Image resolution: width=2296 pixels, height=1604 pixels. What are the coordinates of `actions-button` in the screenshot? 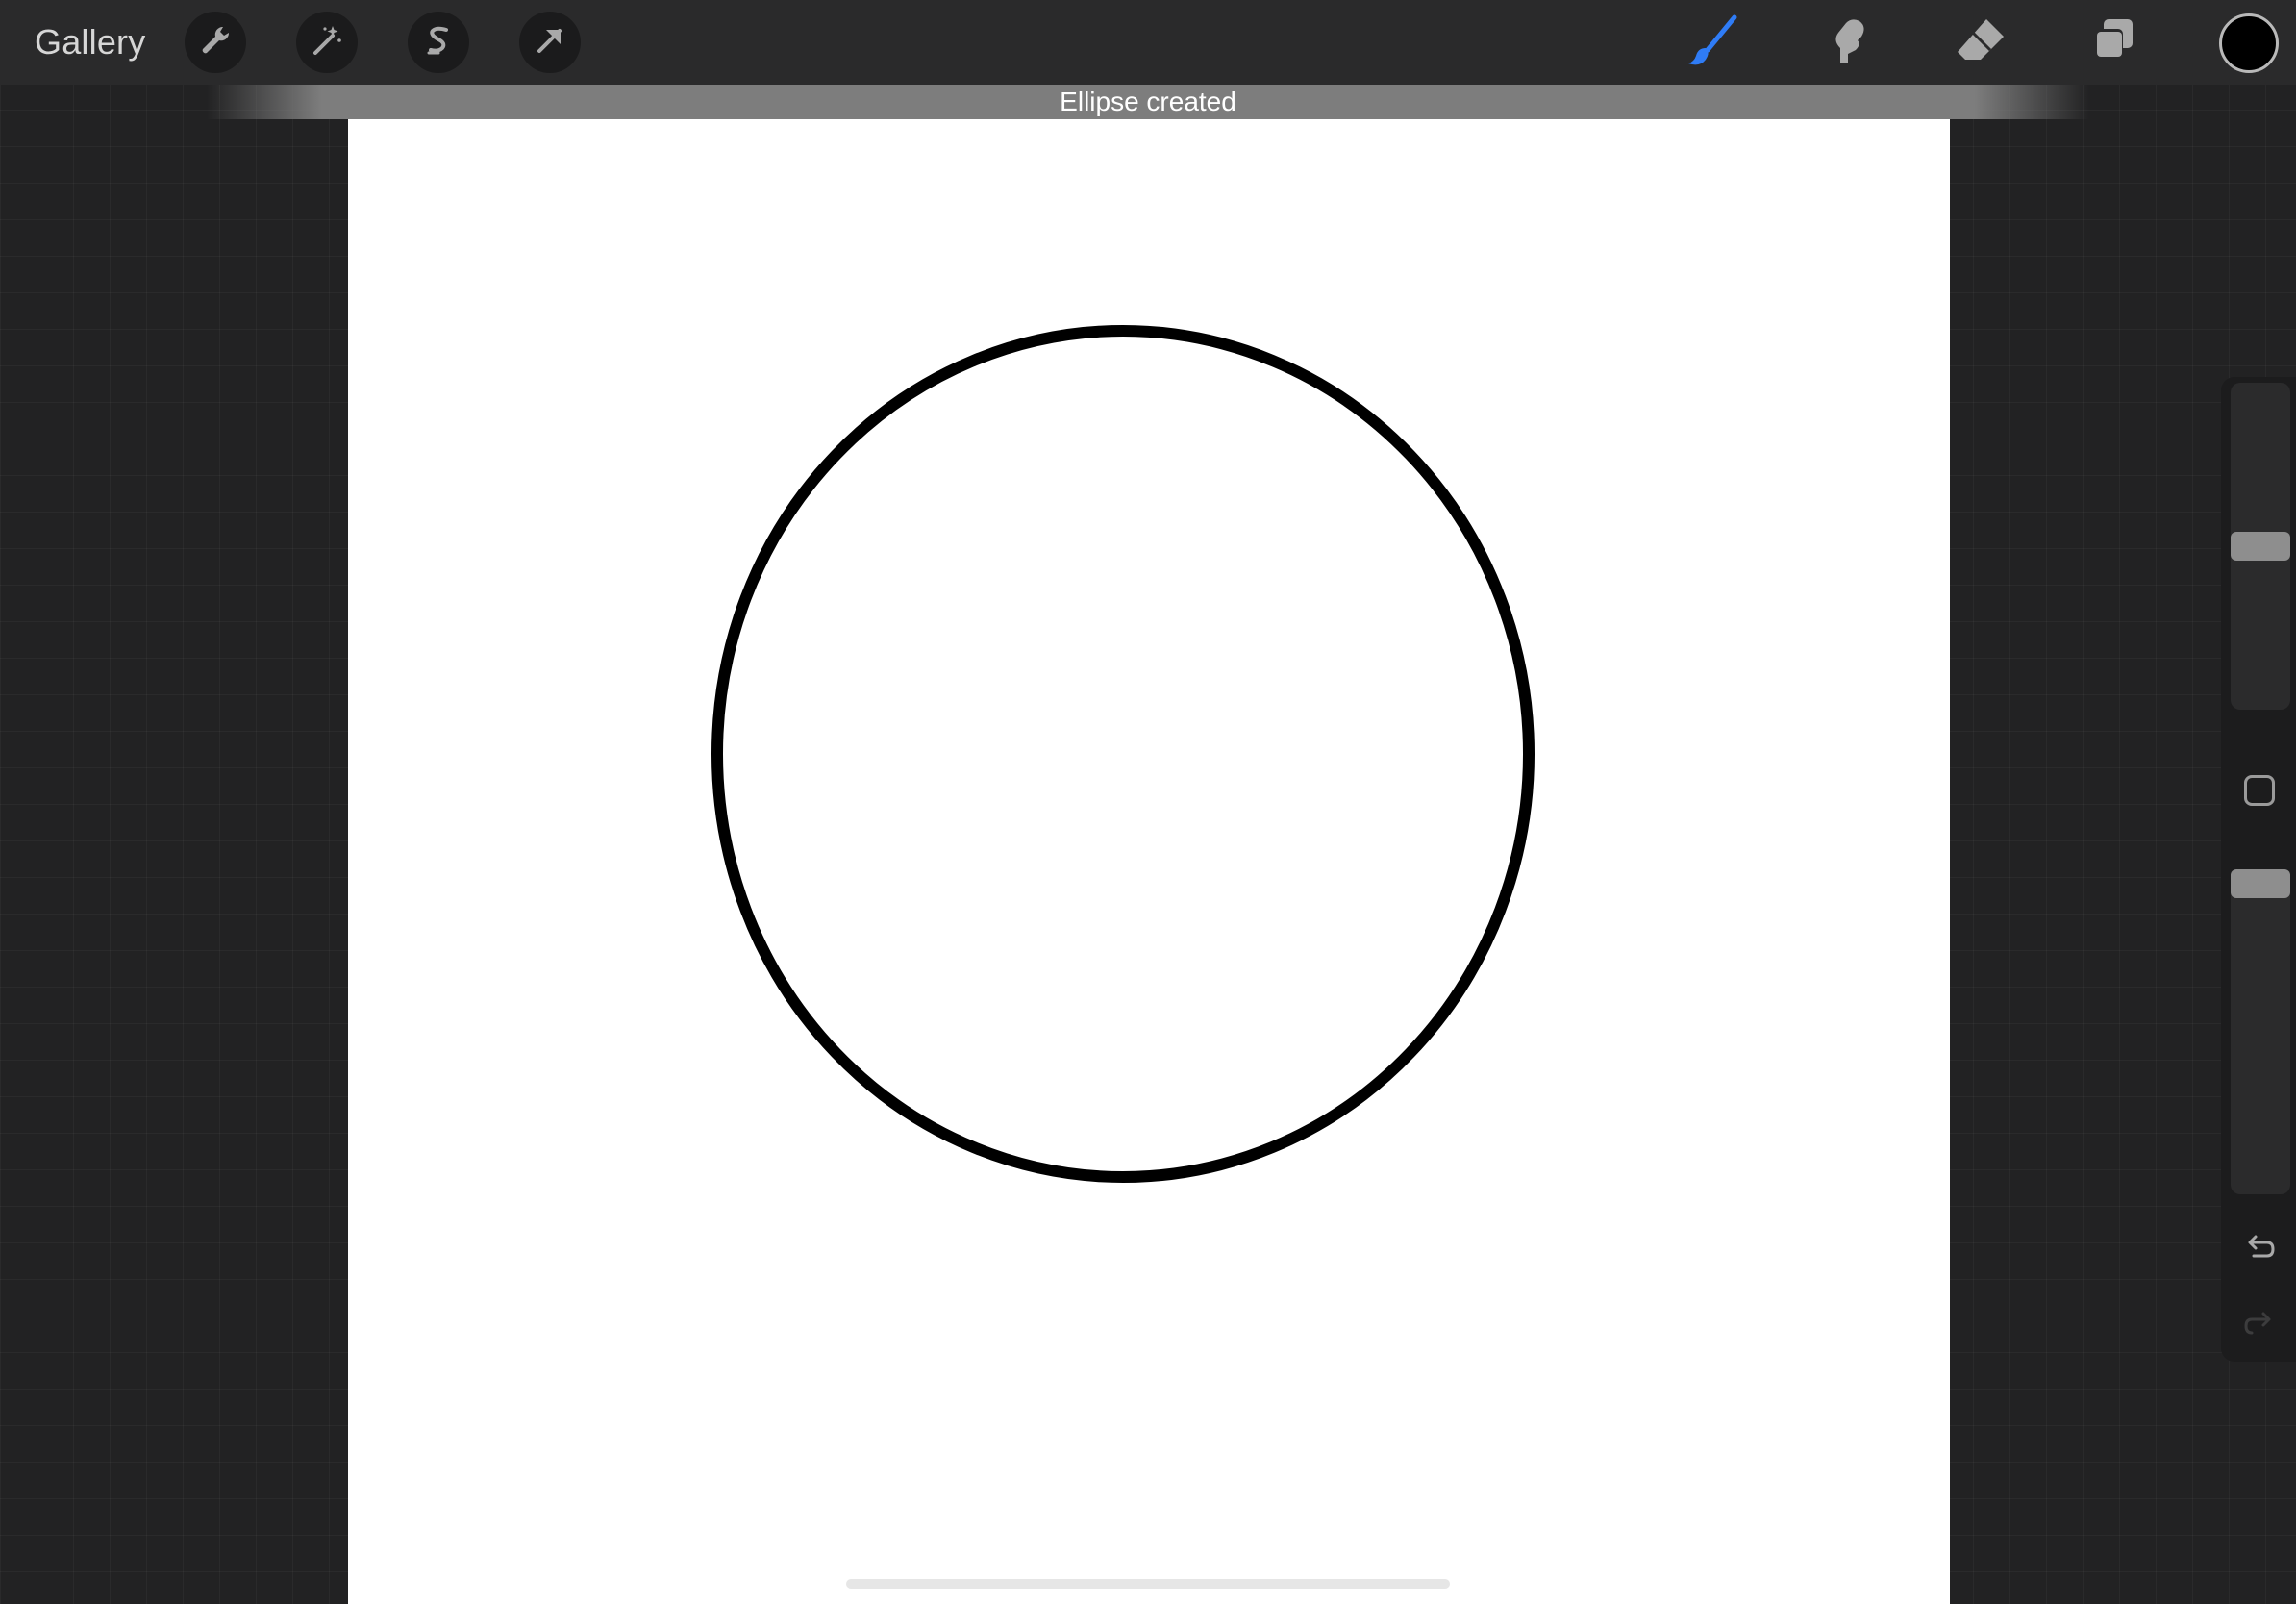 It's located at (215, 42).